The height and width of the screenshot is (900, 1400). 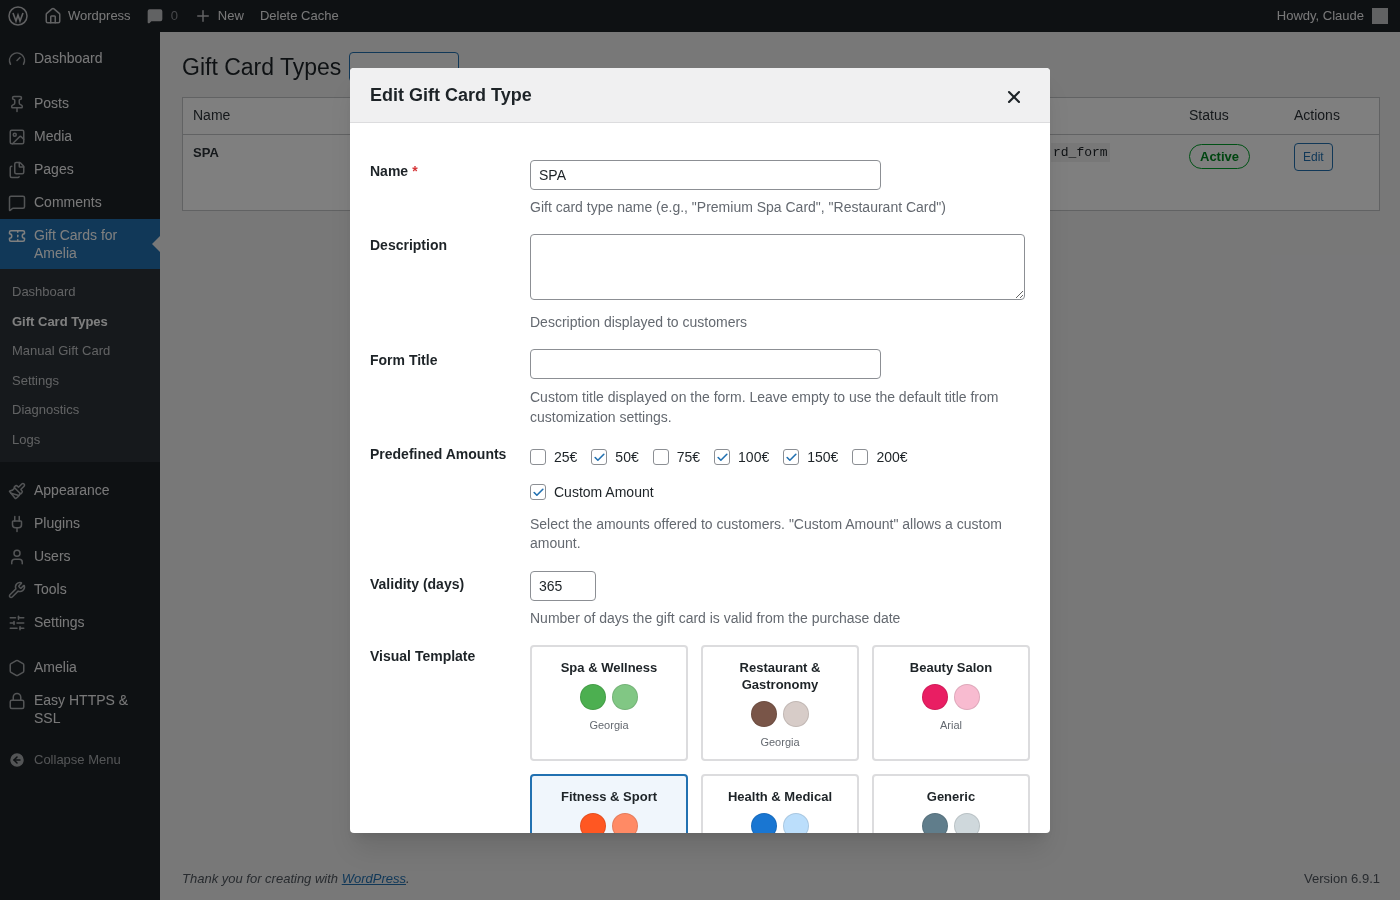 I want to click on font-name: Arial, so click(x=951, y=725).